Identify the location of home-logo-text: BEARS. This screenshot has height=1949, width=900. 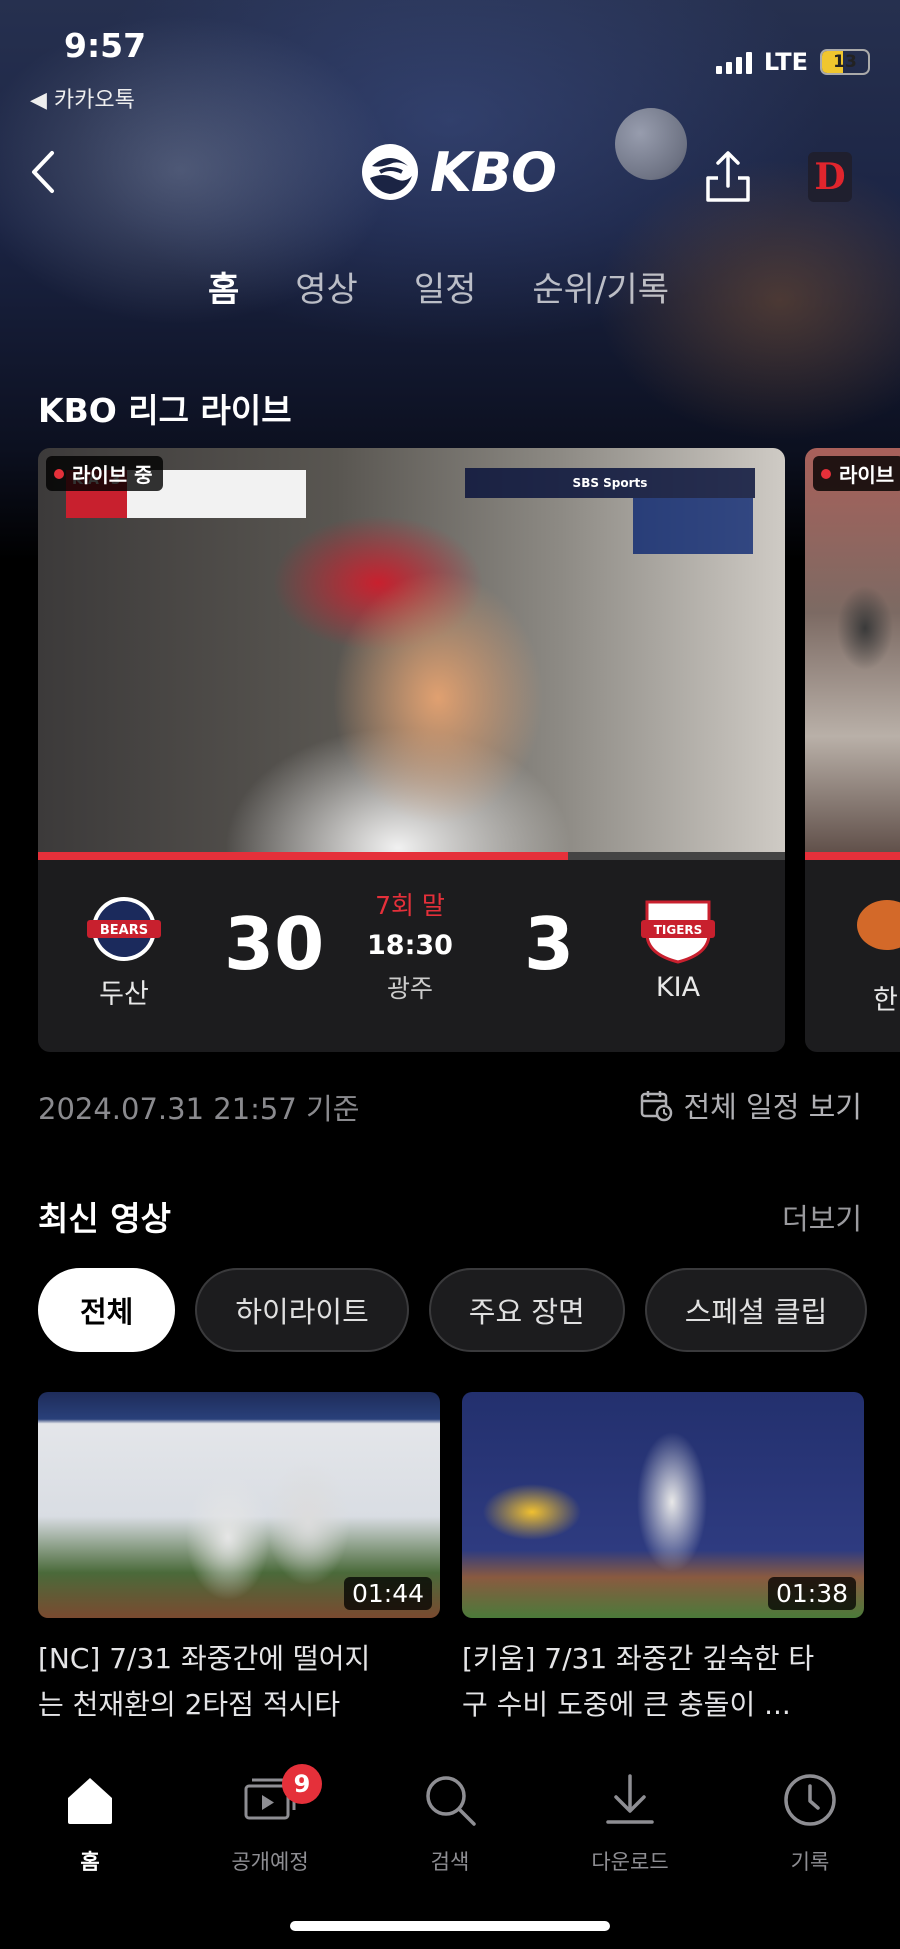
(124, 930).